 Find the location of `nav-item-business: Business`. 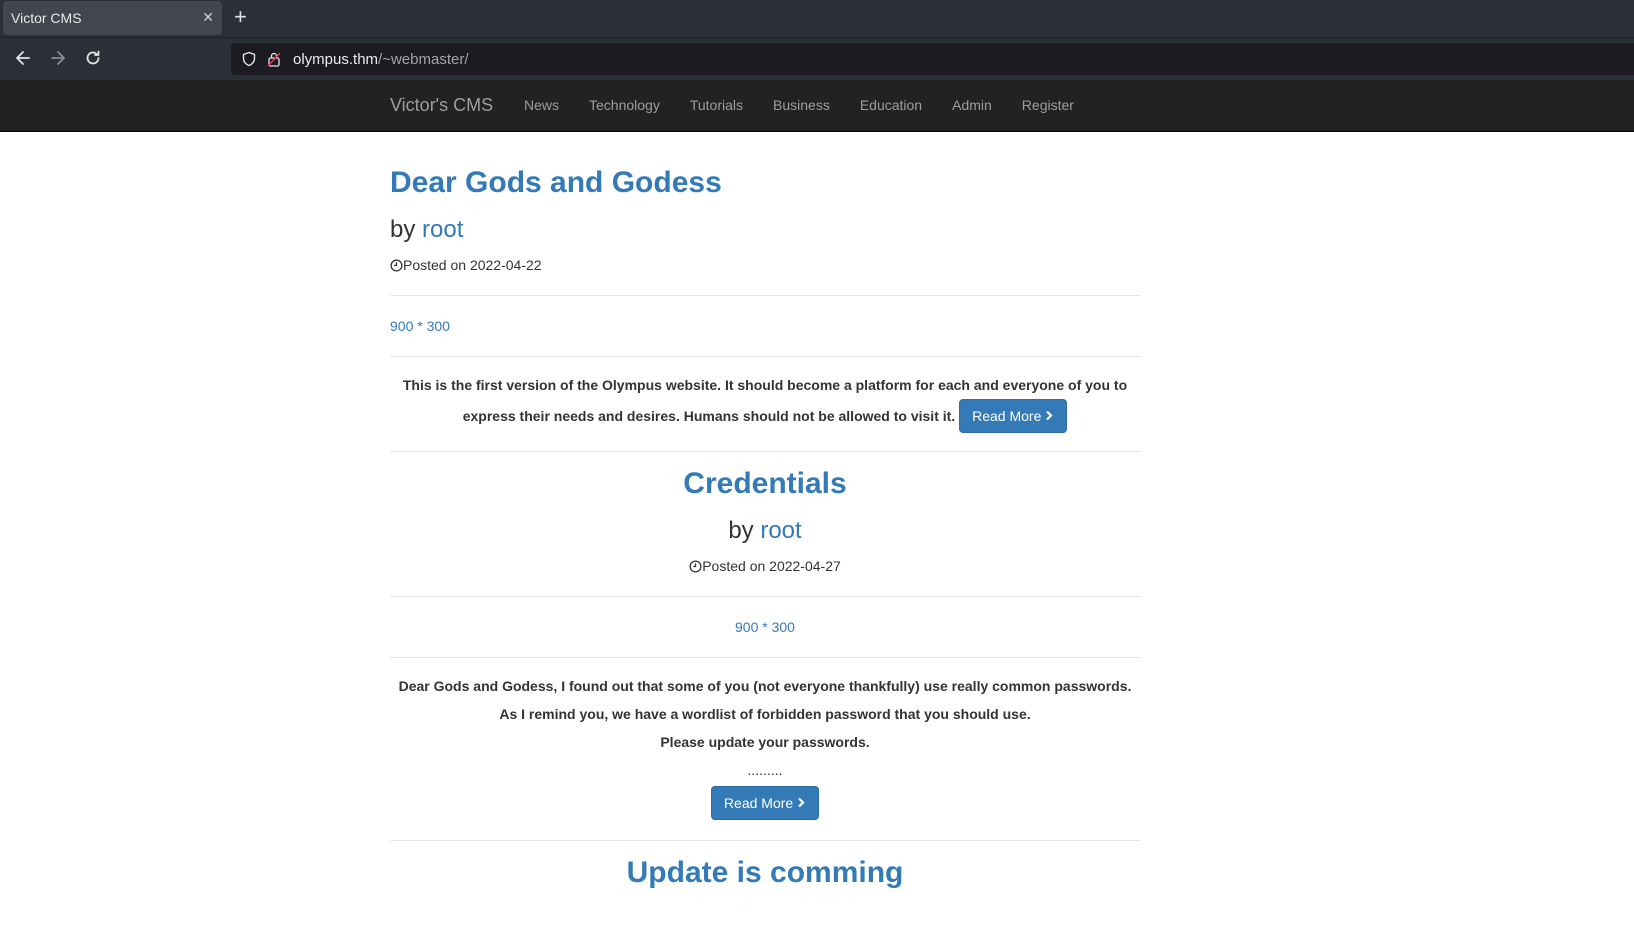

nav-item-business: Business is located at coordinates (801, 105).